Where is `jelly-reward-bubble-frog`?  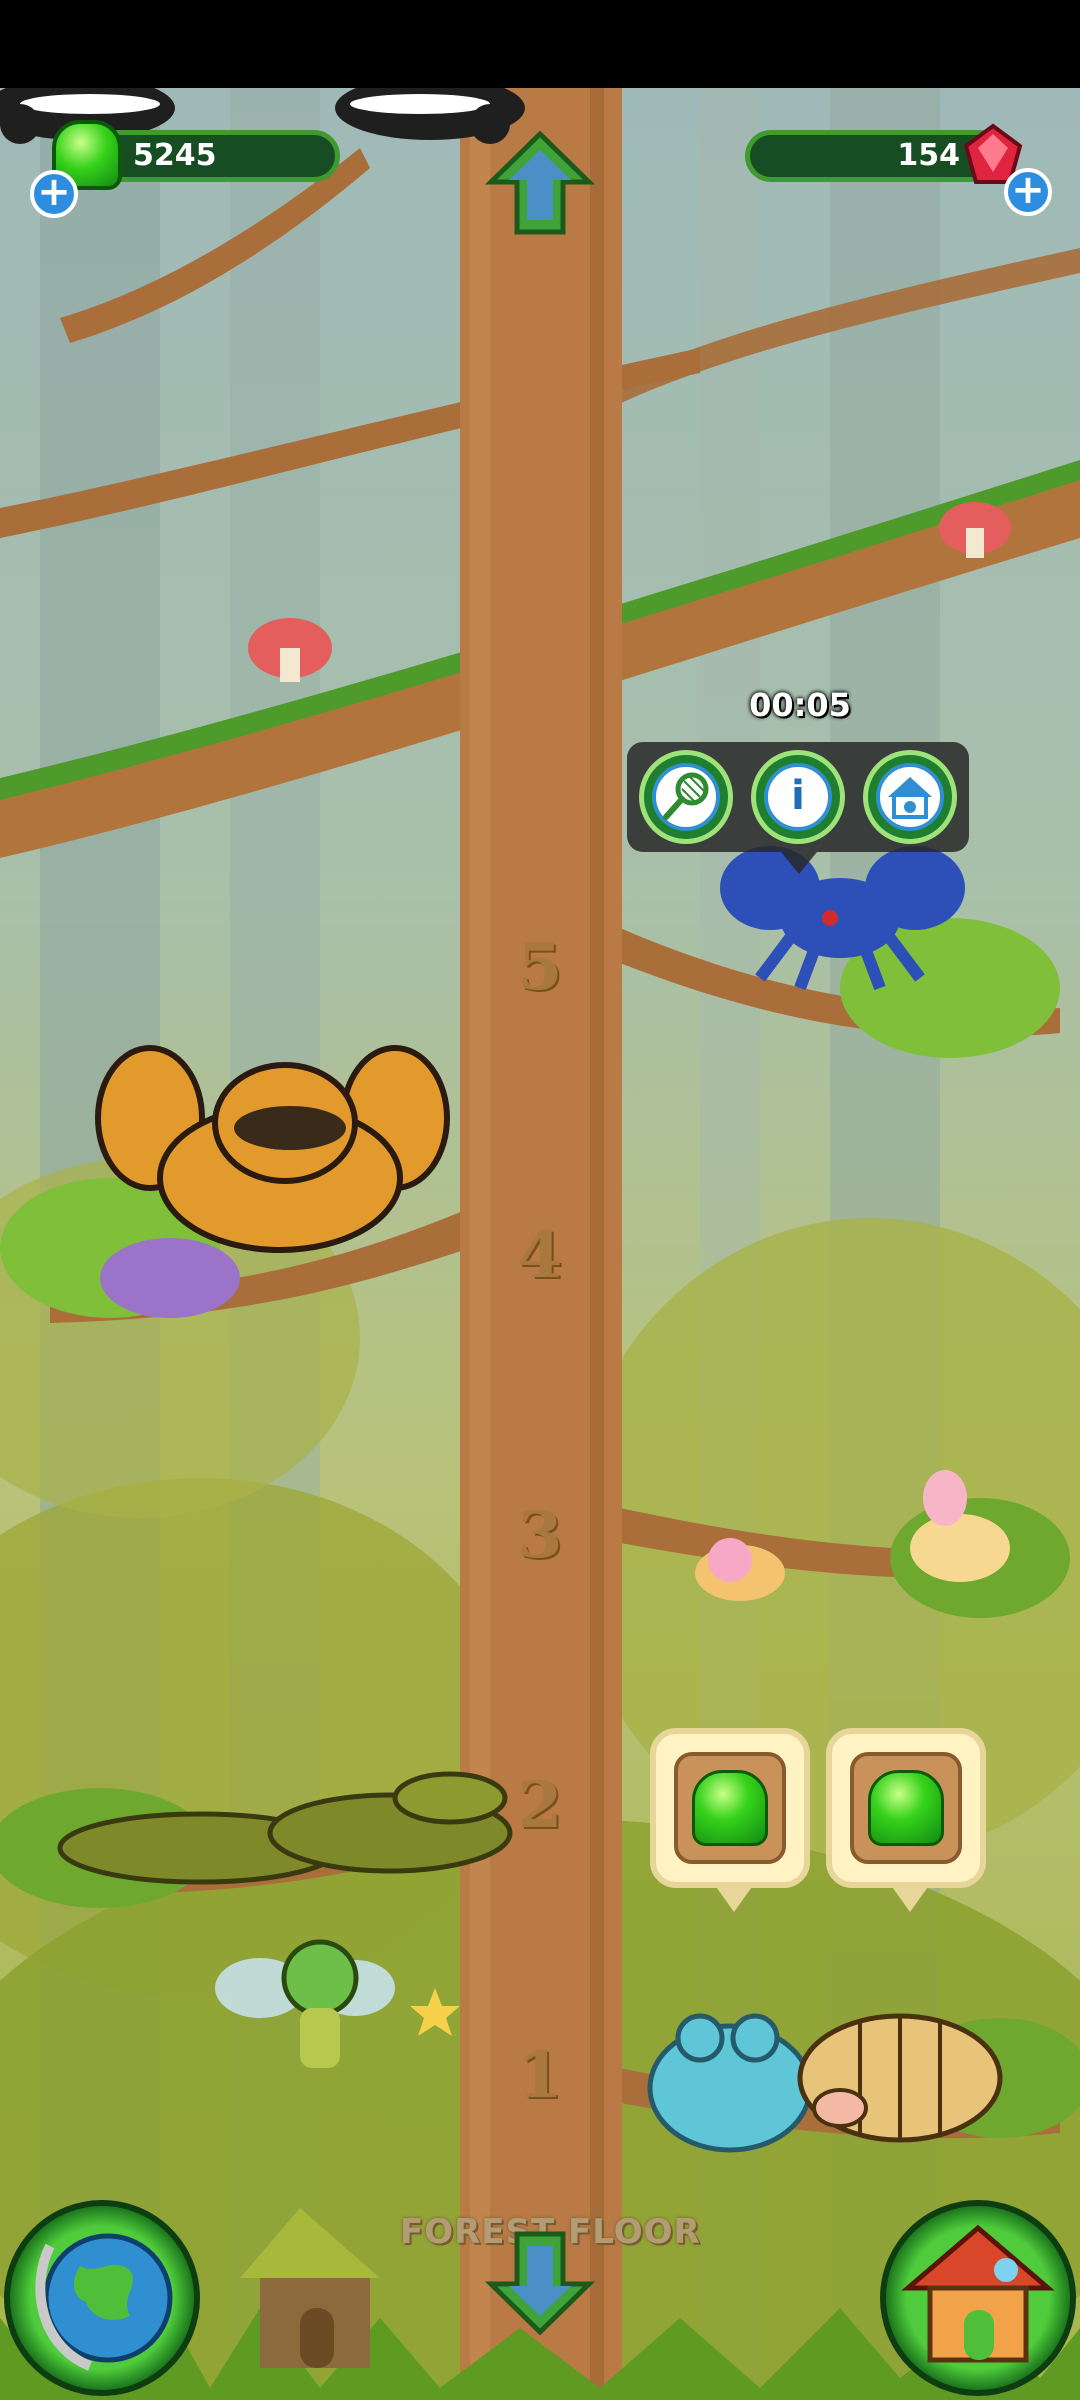 jelly-reward-bubble-frog is located at coordinates (730, 1820).